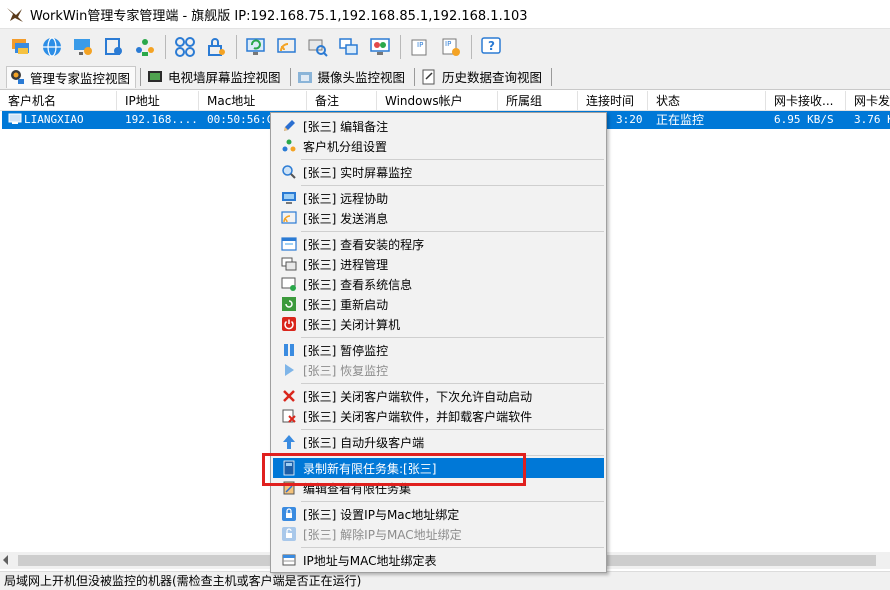 Image resolution: width=890 pixels, height=590 pixels. I want to click on menu-item-shutdown: [张三] 关闭计算机, so click(438, 324).